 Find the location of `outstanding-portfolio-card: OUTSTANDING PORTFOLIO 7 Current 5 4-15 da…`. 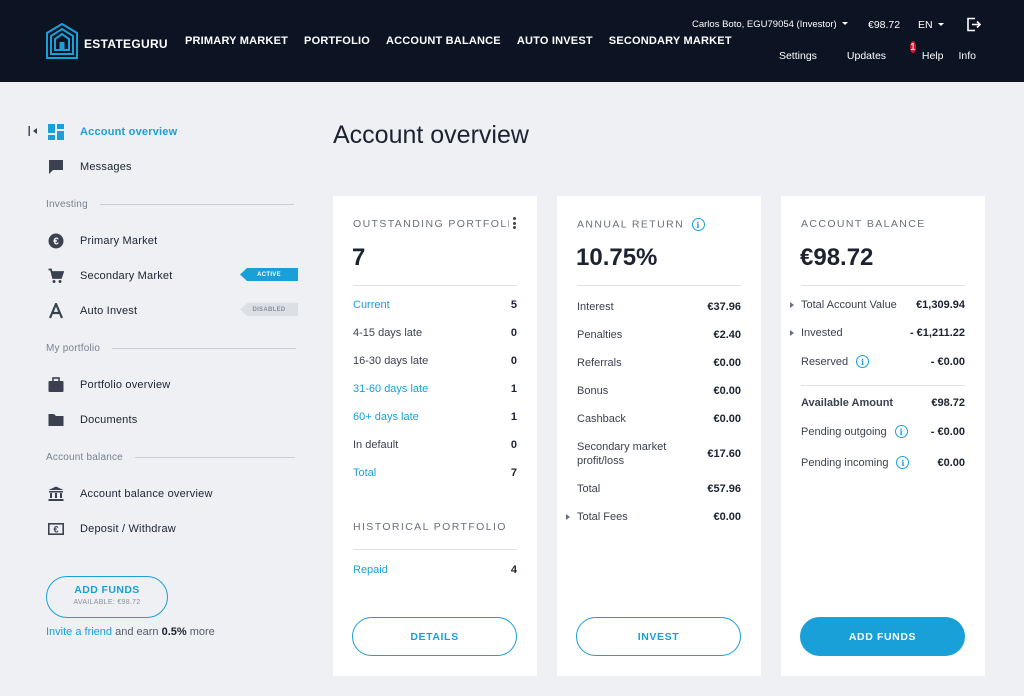

outstanding-portfolio-card: OUTSTANDING PORTFOLIO 7 Current 5 4-15 da… is located at coordinates (435, 436).